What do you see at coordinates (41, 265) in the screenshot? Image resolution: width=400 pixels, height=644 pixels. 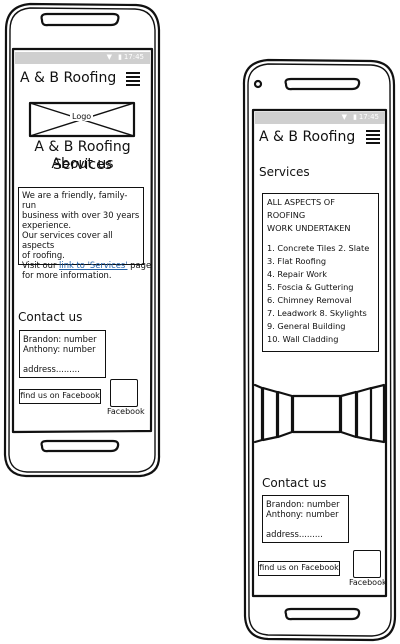 I see `visit-prefix: Visit our` at bounding box center [41, 265].